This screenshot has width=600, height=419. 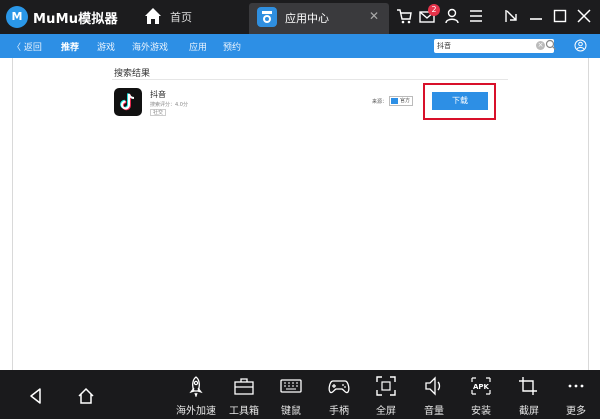 I want to click on crop-icon, so click(x=528, y=386).